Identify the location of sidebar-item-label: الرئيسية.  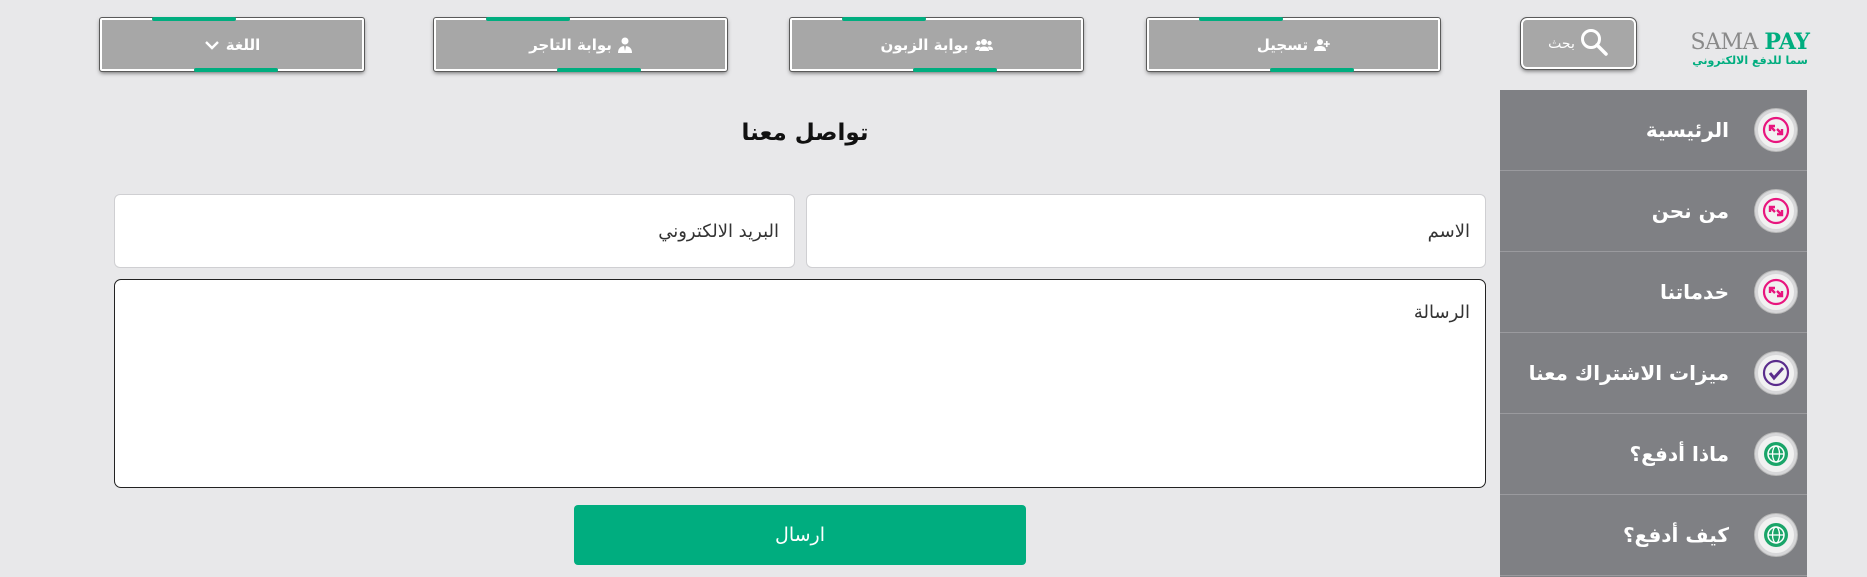
(1687, 130).